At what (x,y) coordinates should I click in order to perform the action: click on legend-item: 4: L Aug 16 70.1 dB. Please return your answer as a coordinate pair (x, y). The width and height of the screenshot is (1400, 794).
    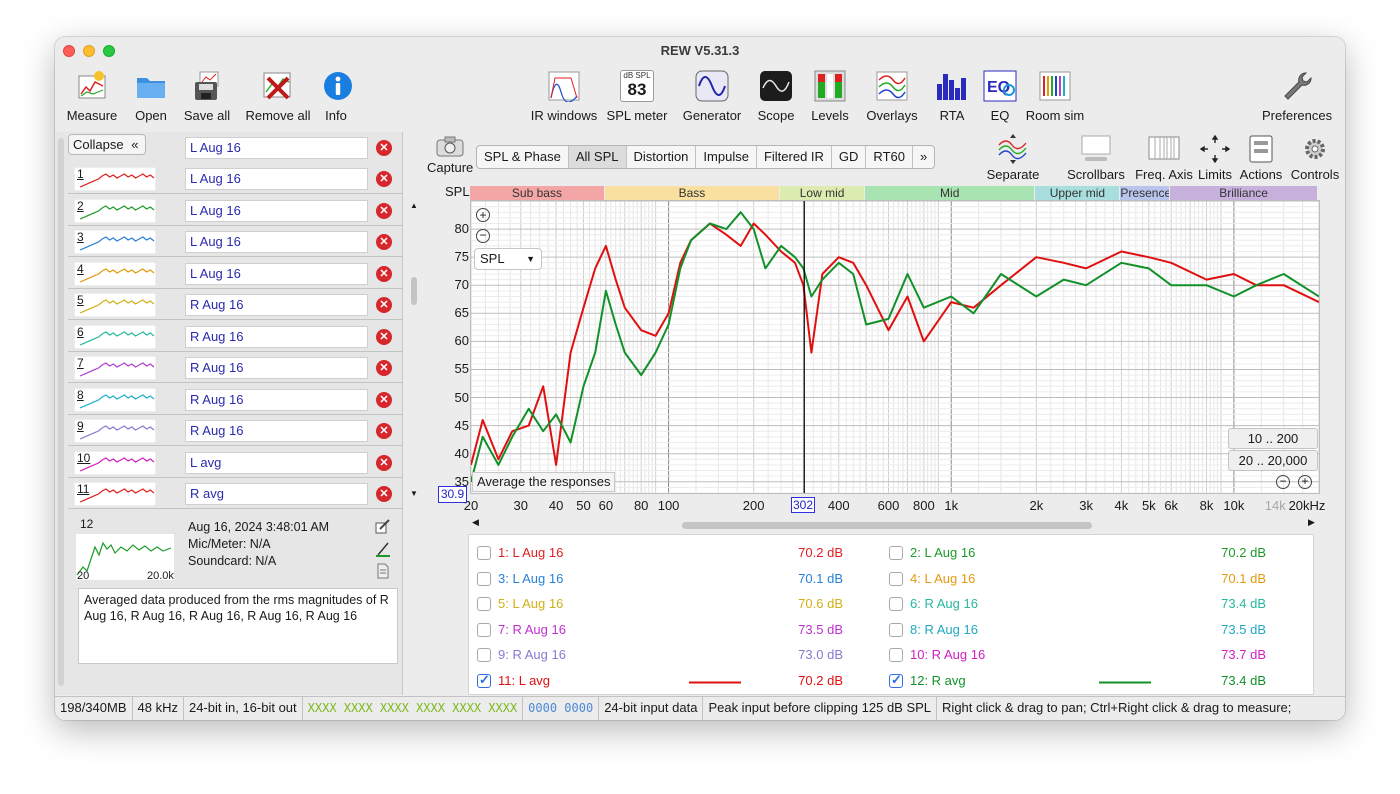
    Looking at the image, I should click on (1089, 580).